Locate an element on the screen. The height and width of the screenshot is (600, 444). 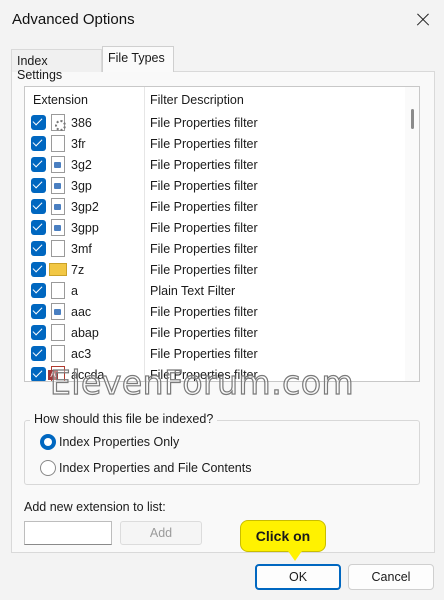
extension-label: 3gp2 is located at coordinates (85, 207).